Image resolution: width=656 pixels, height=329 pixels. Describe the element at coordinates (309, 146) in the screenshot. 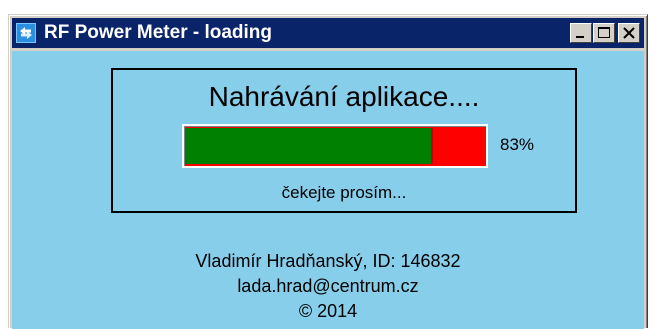

I see `progress-bar-fill` at that location.